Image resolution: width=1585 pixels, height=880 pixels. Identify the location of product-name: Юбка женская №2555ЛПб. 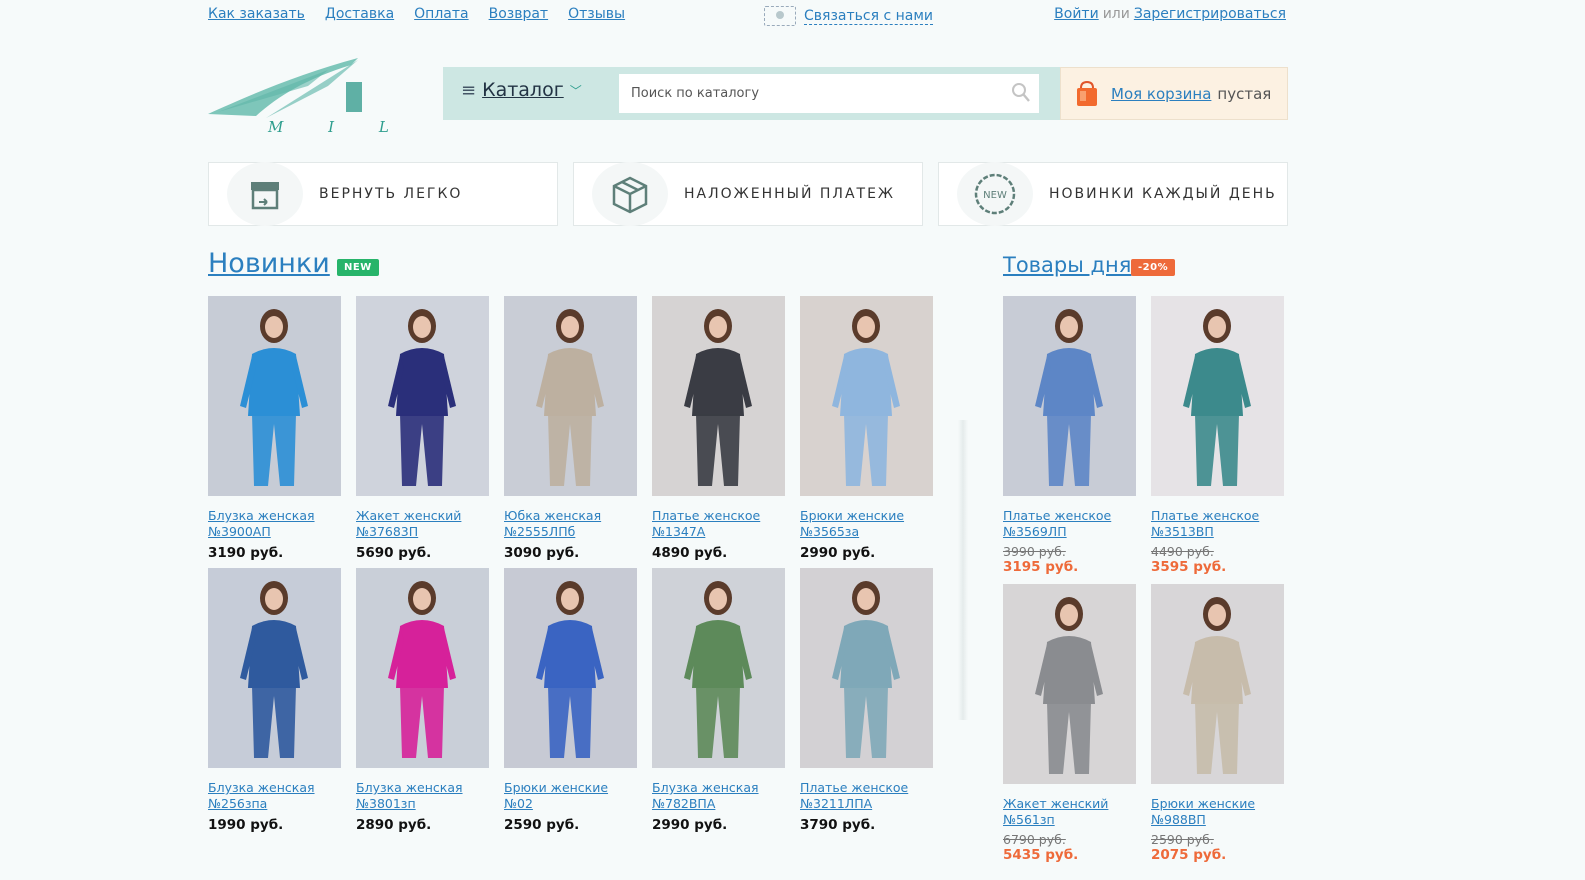
(570, 524).